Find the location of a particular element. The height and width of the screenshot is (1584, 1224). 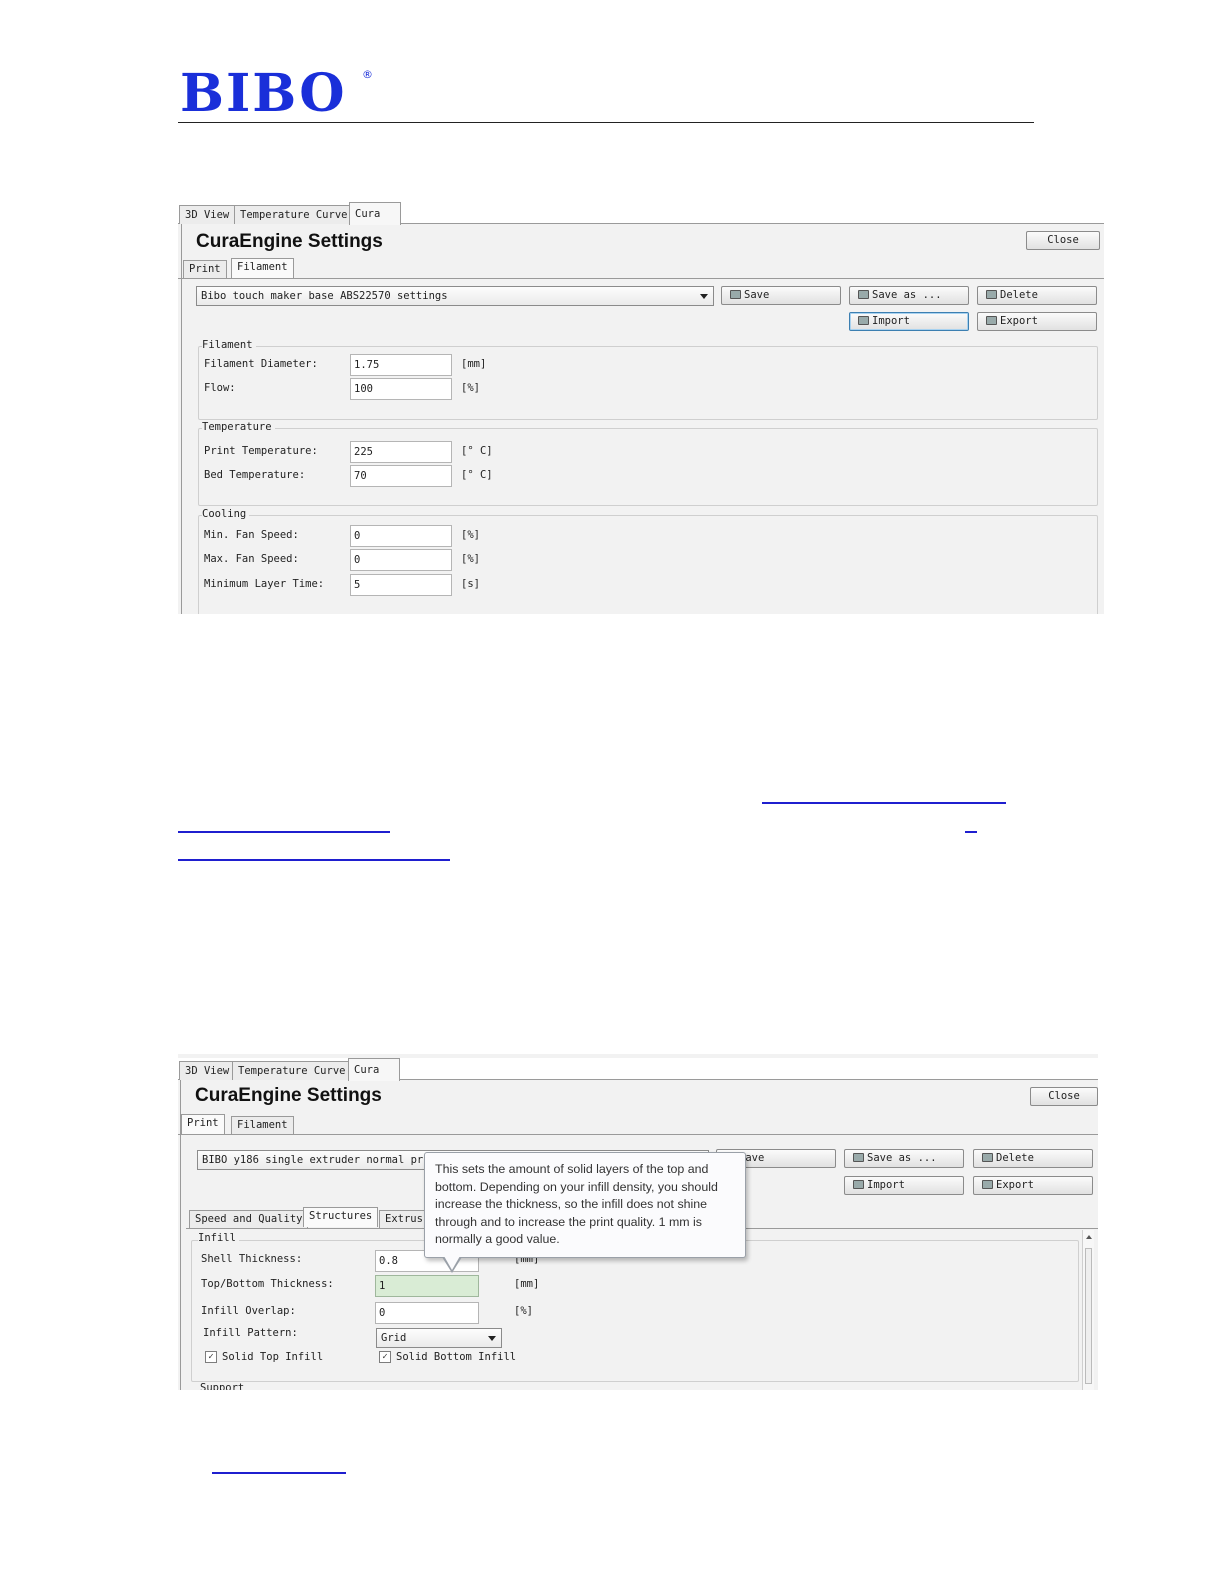

tab-extrusion: Extrus is located at coordinates (404, 1219).